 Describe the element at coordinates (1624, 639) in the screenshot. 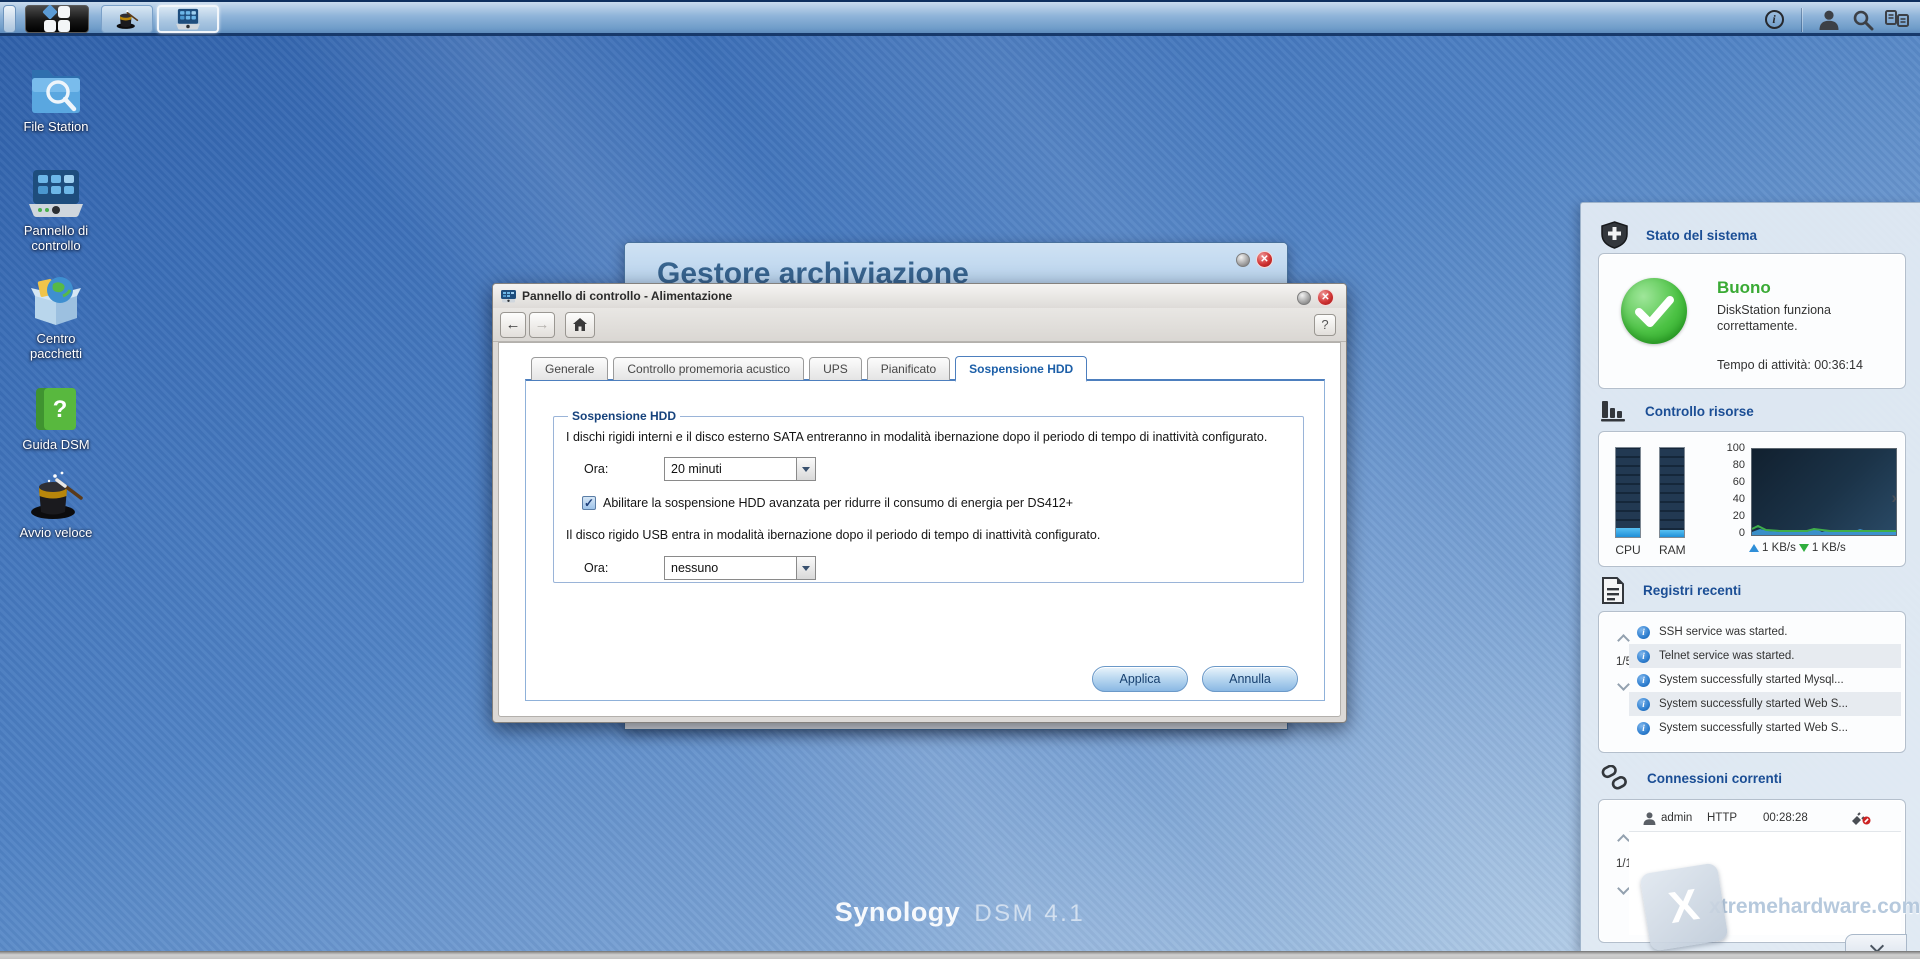

I see `logs-page-up-icon` at that location.